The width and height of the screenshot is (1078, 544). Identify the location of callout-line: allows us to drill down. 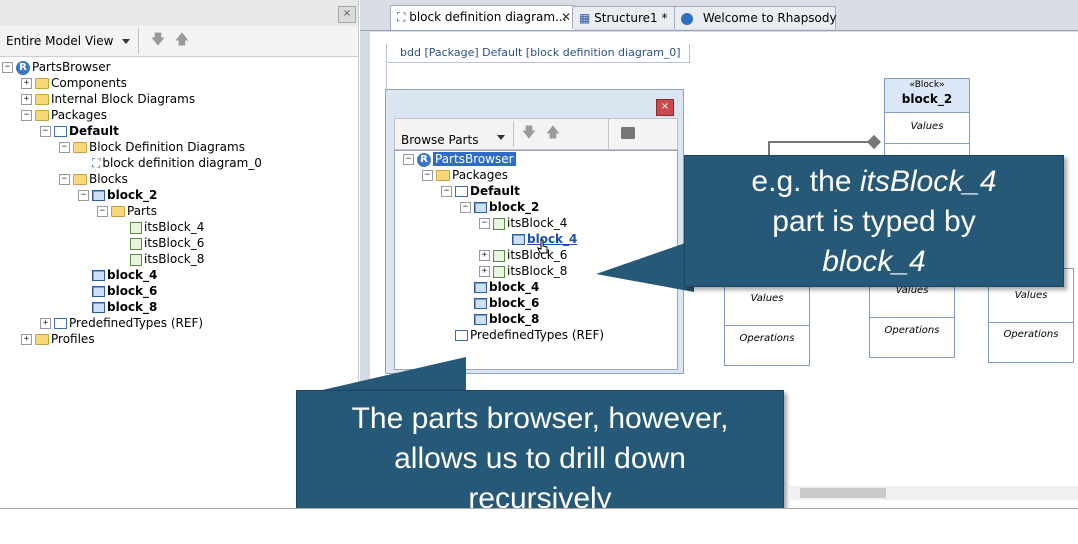
(540, 458).